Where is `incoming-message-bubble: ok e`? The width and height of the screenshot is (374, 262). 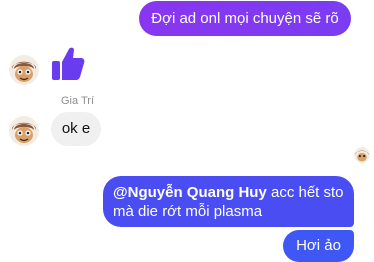
incoming-message-bubble: ok e is located at coordinates (76, 129).